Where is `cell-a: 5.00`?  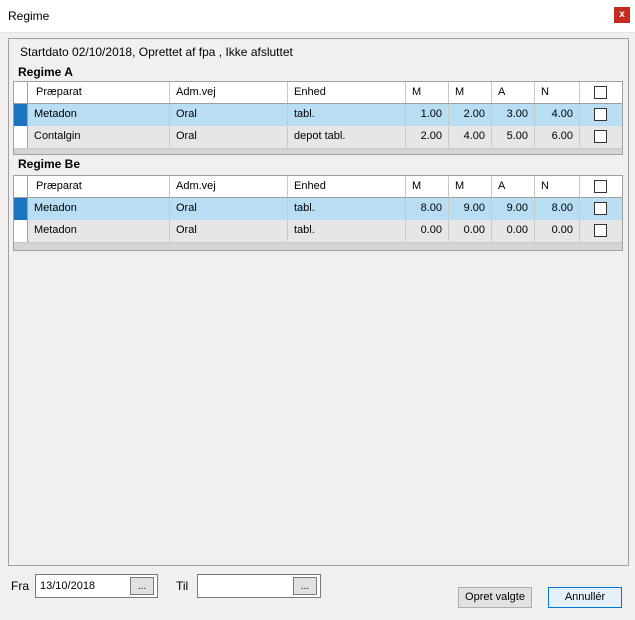
cell-a: 5.00 is located at coordinates (513, 136).